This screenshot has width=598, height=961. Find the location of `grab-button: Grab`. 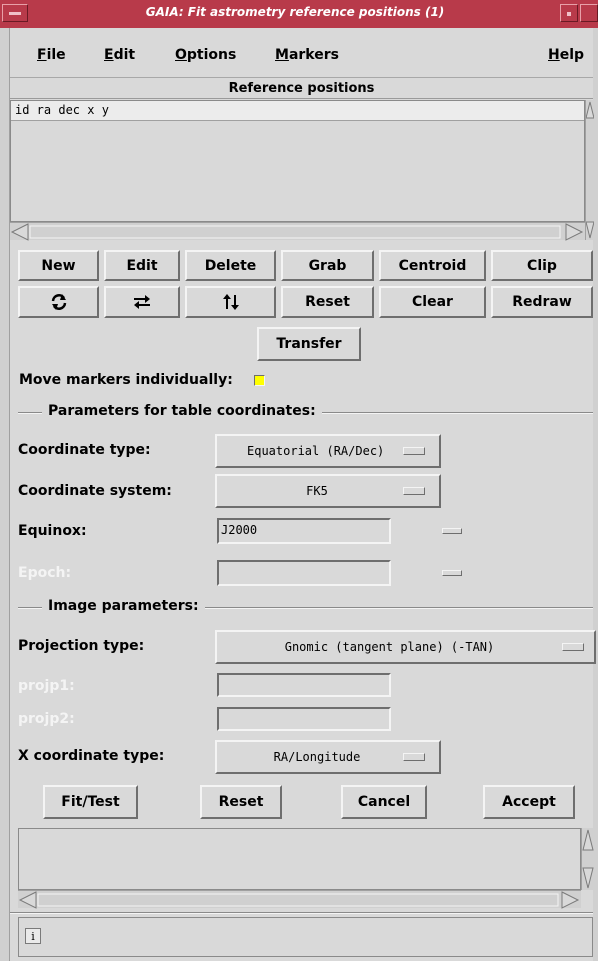

grab-button: Grab is located at coordinates (327, 265).